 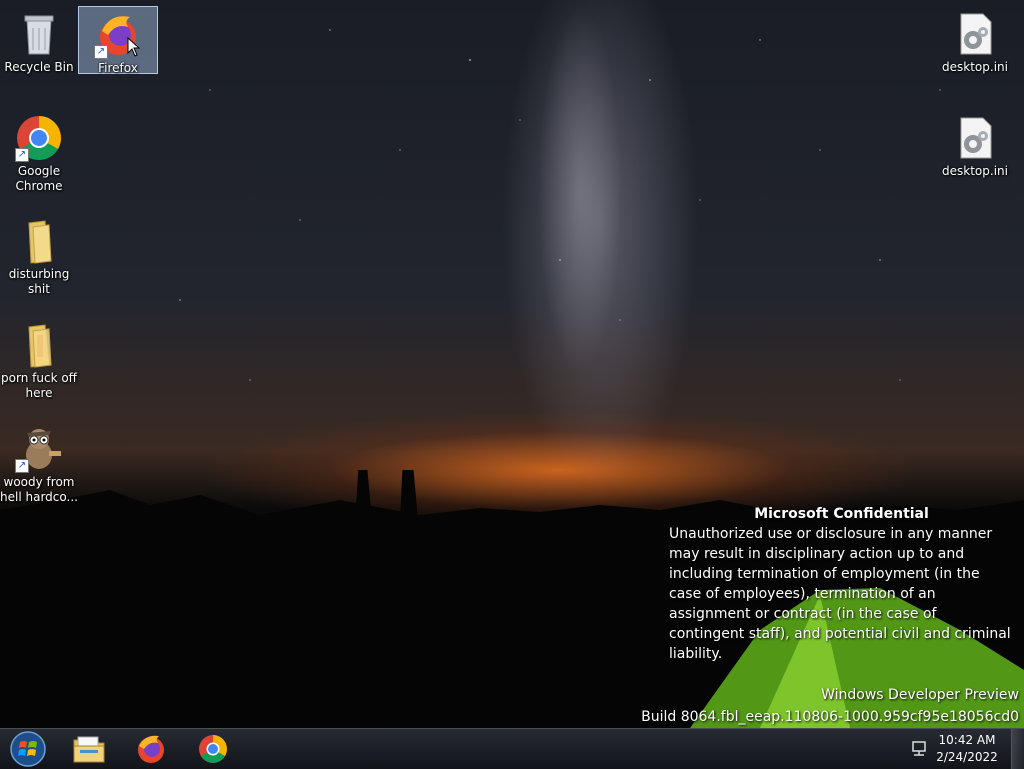 I want to click on start-button, so click(x=28, y=749).